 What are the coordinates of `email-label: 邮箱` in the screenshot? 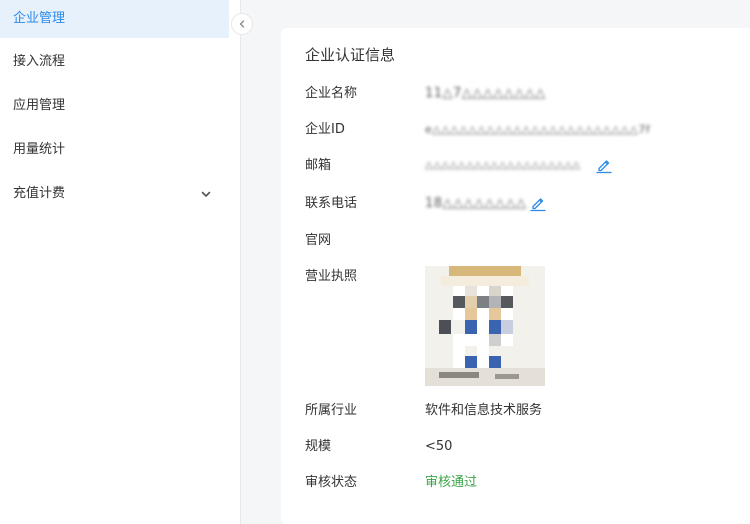 It's located at (318, 165).